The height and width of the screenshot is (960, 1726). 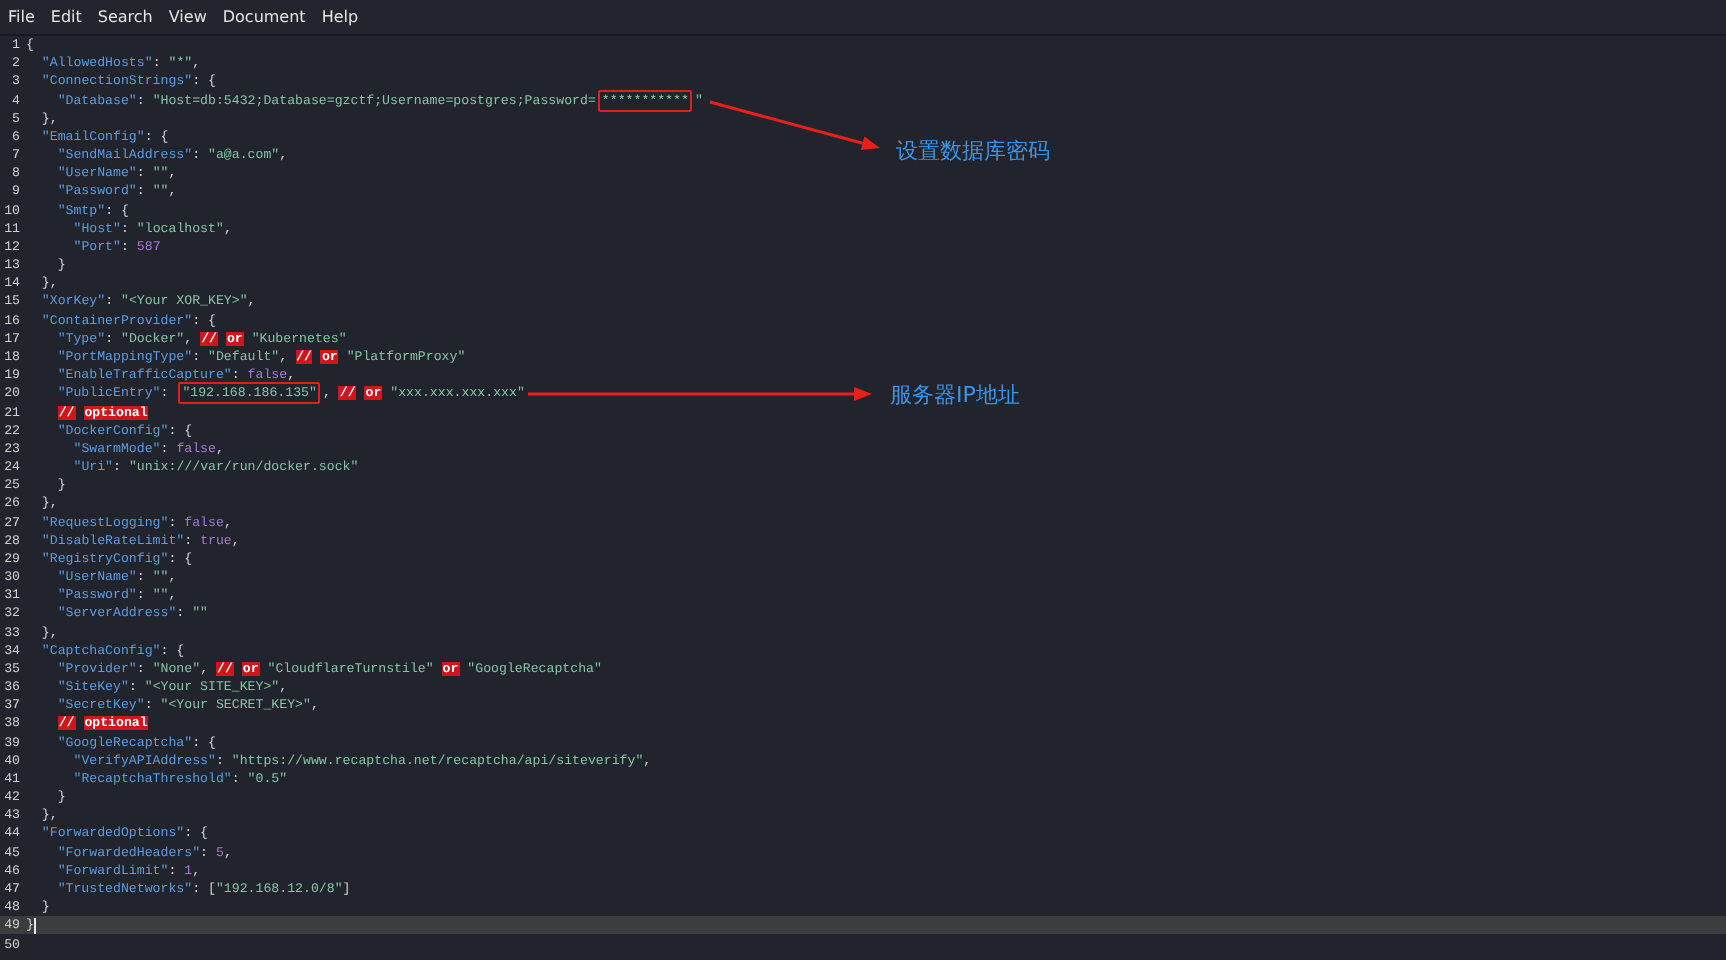 I want to click on annotation-label: 设置数据库密码, so click(x=973, y=151).